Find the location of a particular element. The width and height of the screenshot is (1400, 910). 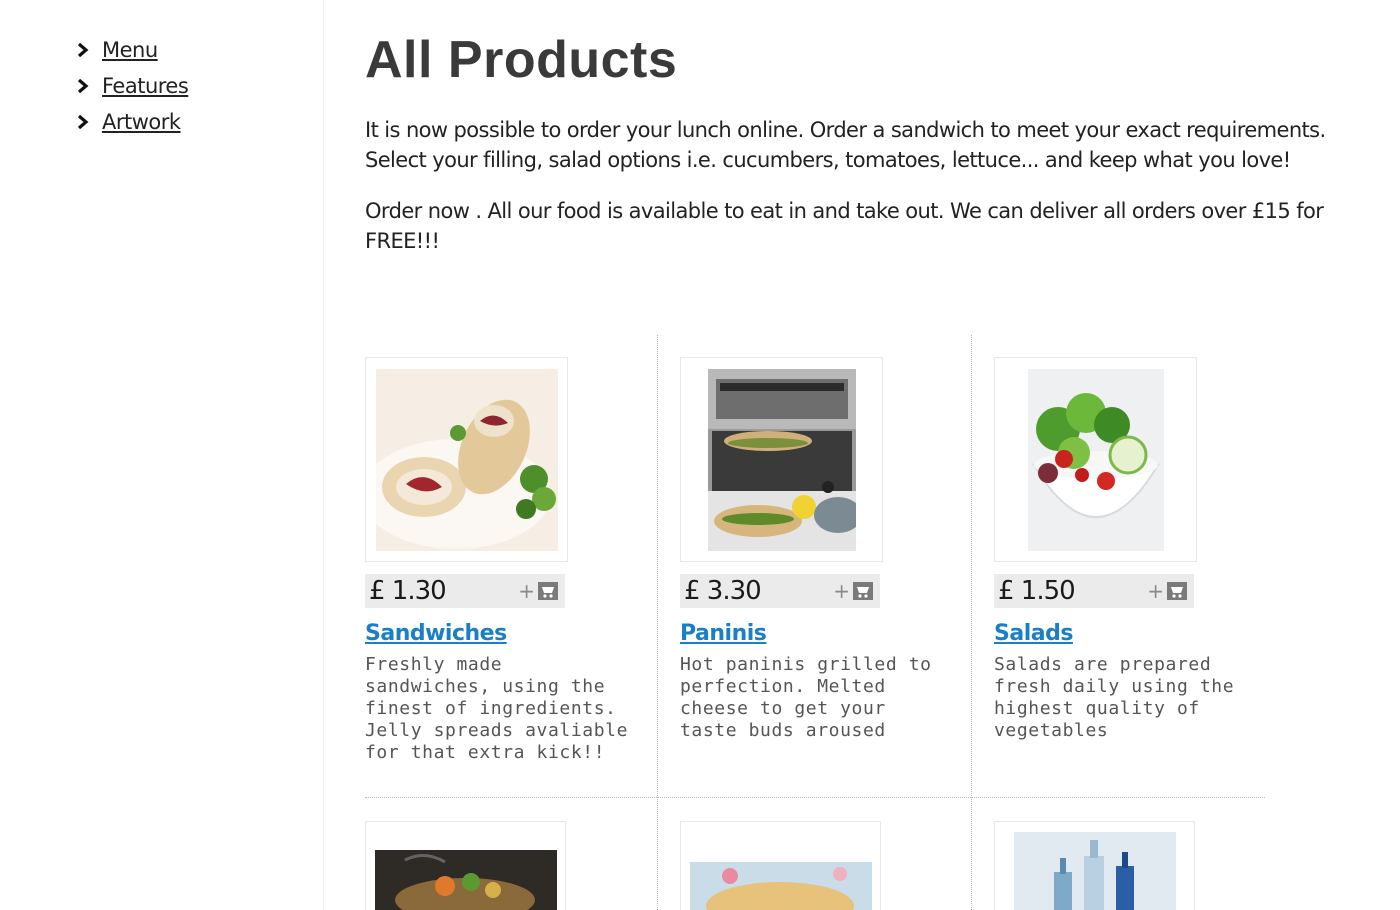

sidebar-item-features: Features is located at coordinates (132, 92).